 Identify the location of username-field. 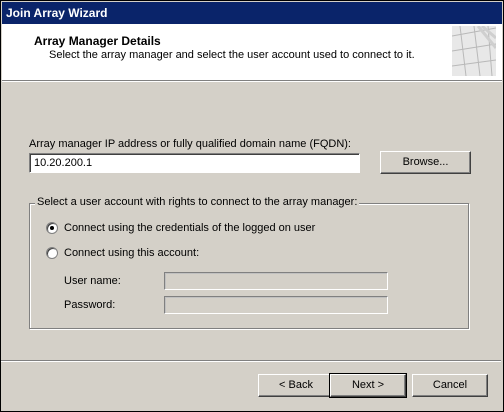
(276, 281).